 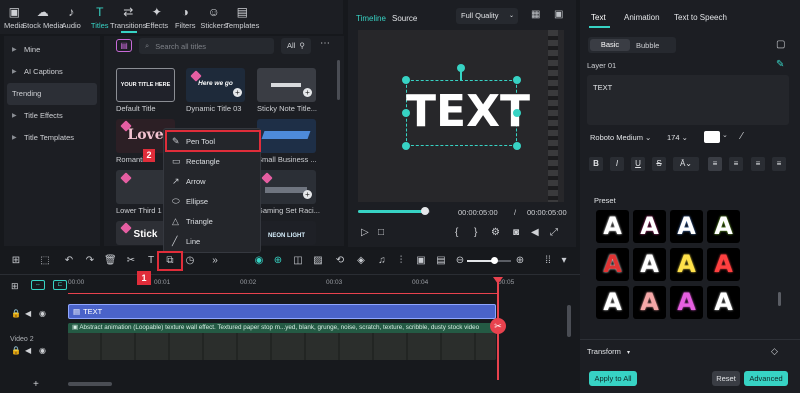 What do you see at coordinates (151, 261) in the screenshot?
I see `text-tool-icon: T` at bounding box center [151, 261].